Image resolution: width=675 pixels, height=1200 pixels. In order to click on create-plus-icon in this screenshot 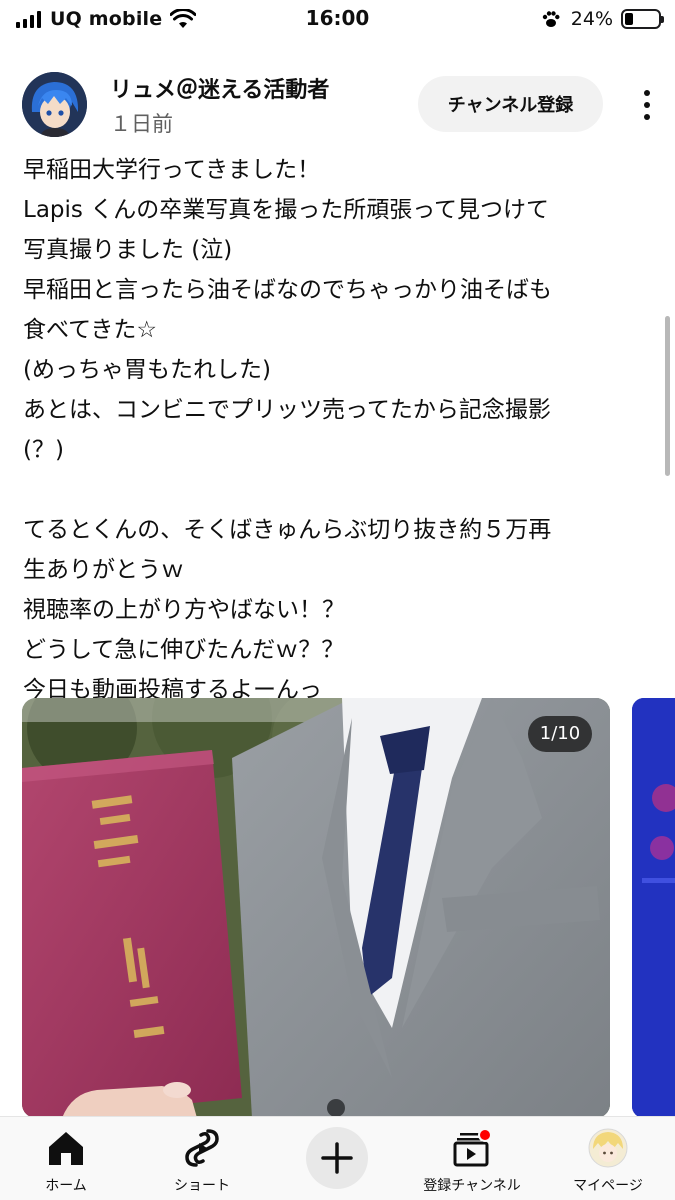, I will do `click(337, 1158)`.